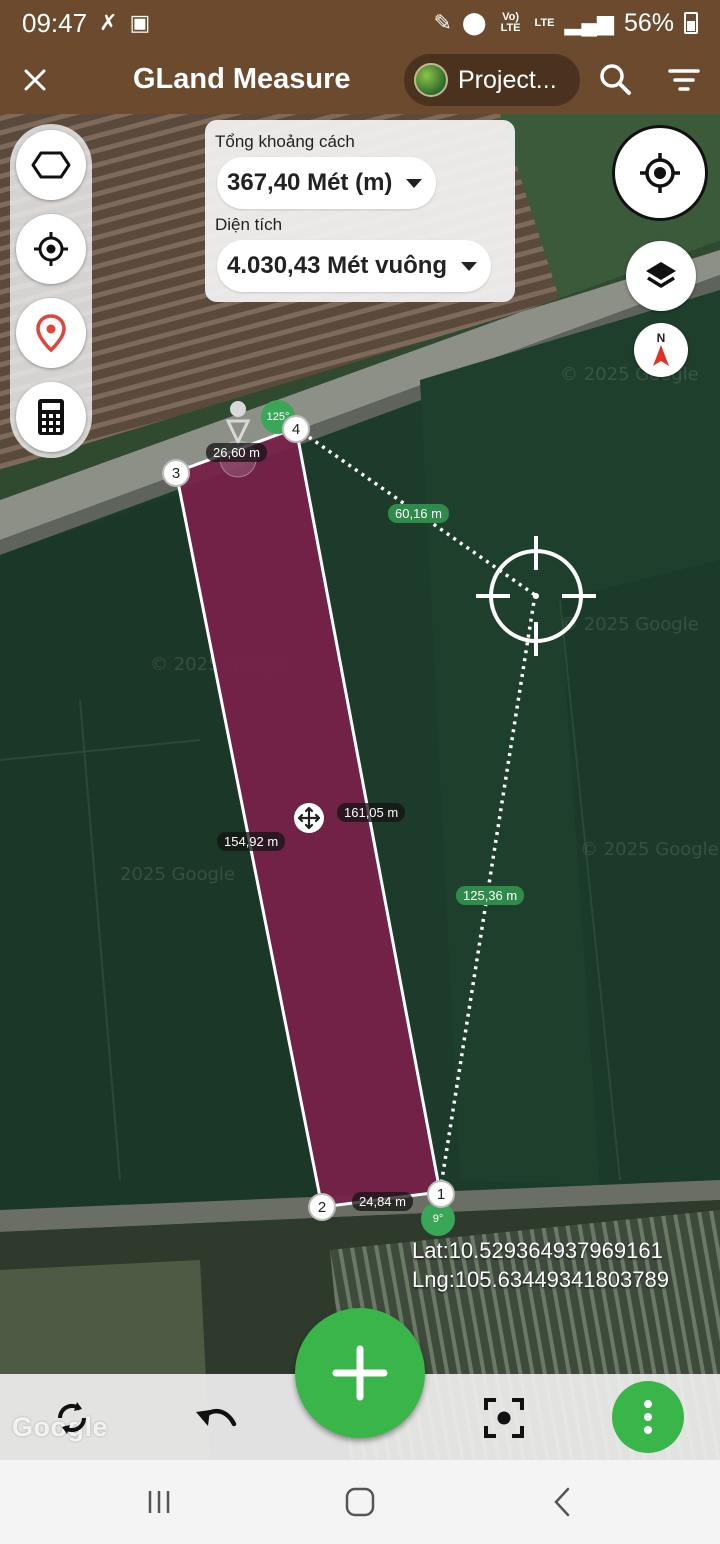  Describe the element at coordinates (371, 812) in the screenshot. I see `segment-label-right: 161,05 m` at that location.